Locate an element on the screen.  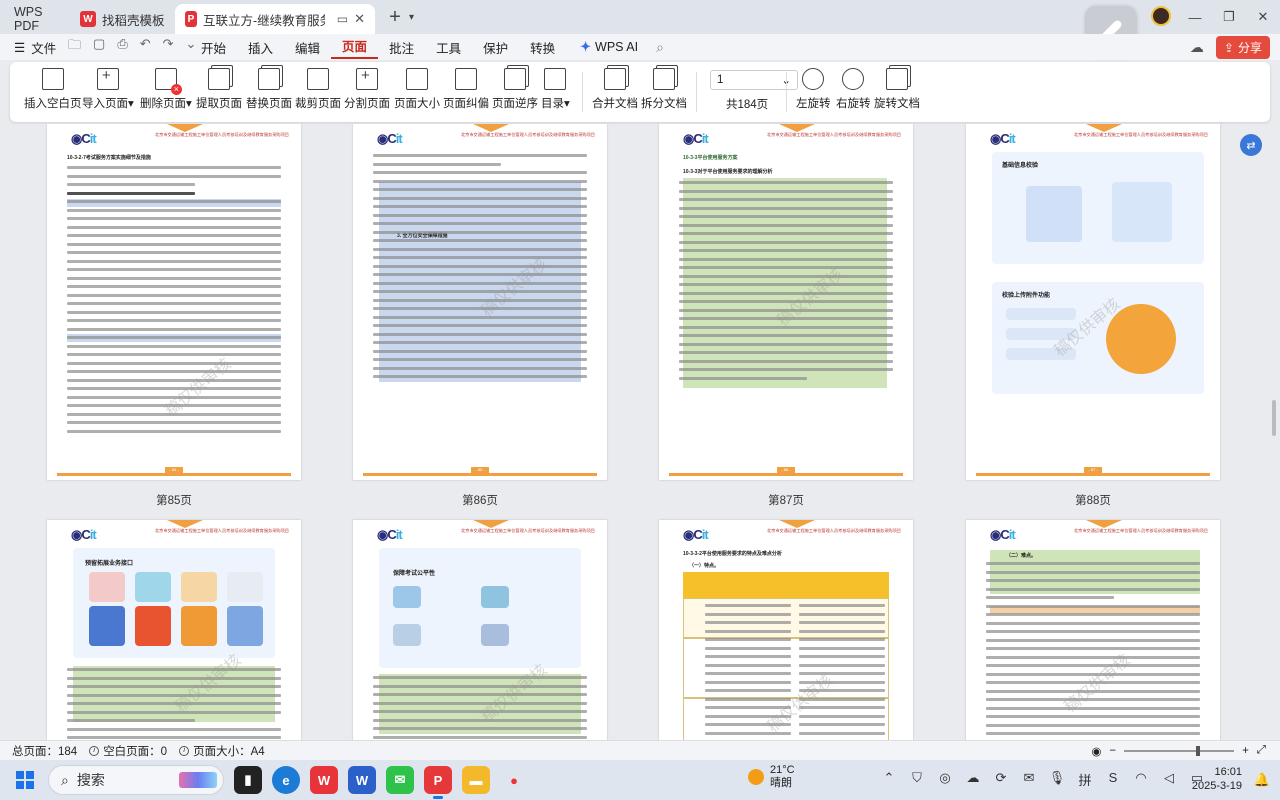
volume-icon: ◁ is located at coordinates (1169, 779).